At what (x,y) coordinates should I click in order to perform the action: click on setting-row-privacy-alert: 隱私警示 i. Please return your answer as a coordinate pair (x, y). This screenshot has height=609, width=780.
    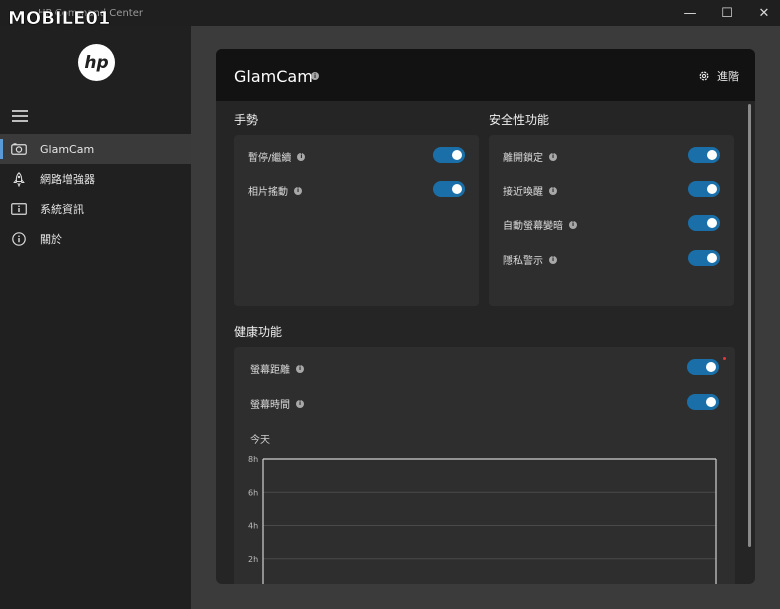
    Looking at the image, I should click on (611, 259).